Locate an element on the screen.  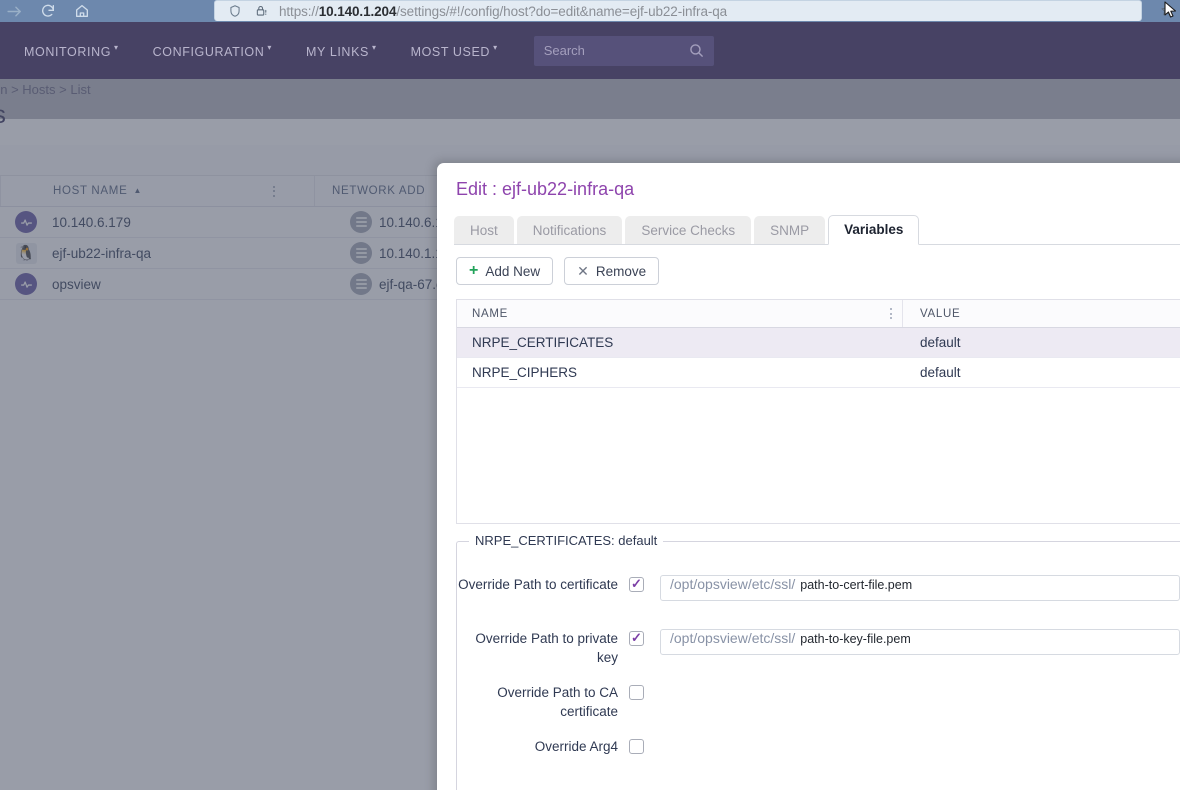
global-search: Search is located at coordinates (623, 50).